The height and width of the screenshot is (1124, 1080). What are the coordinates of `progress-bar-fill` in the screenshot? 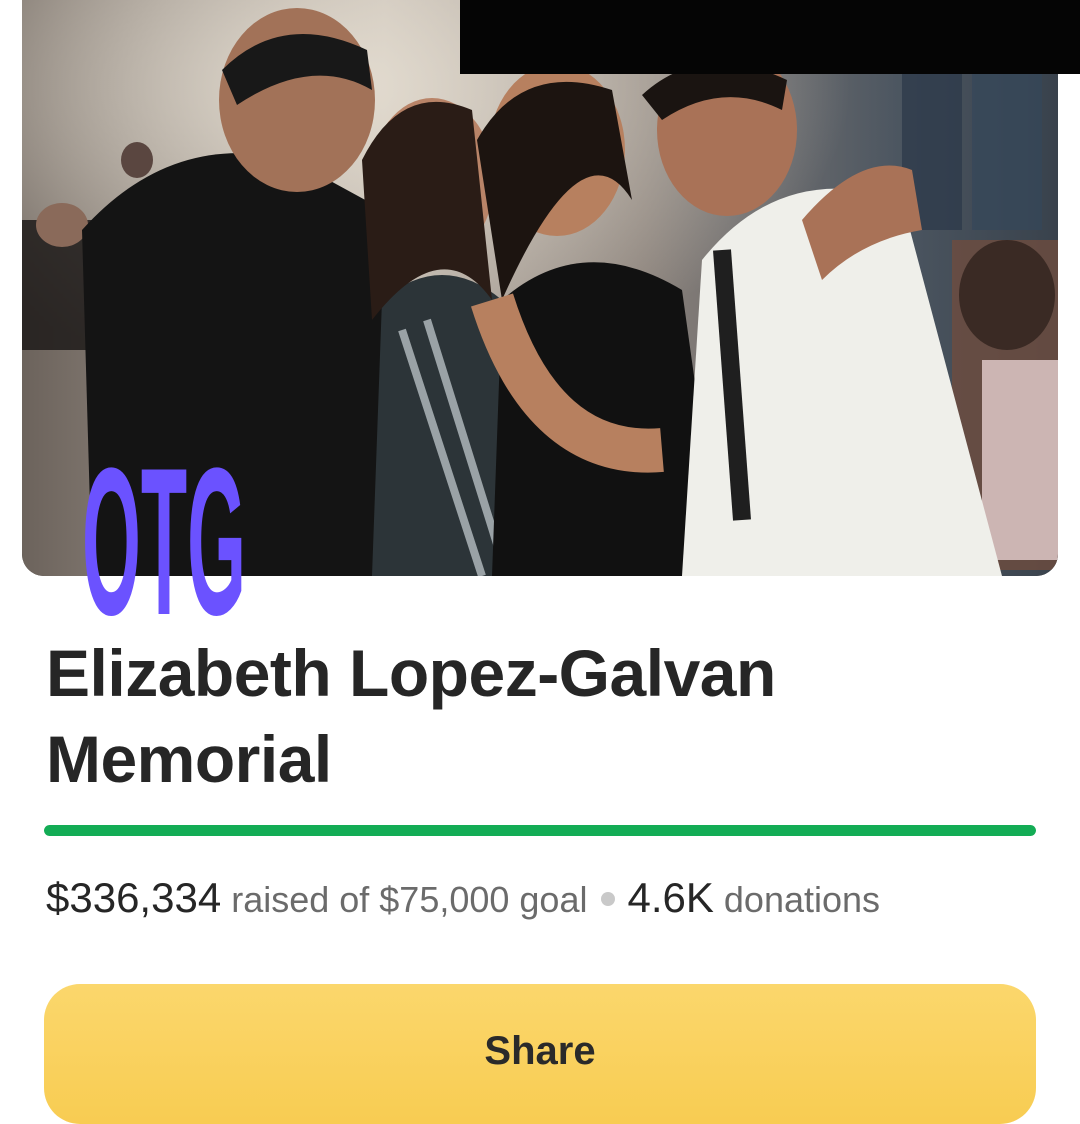 It's located at (540, 830).